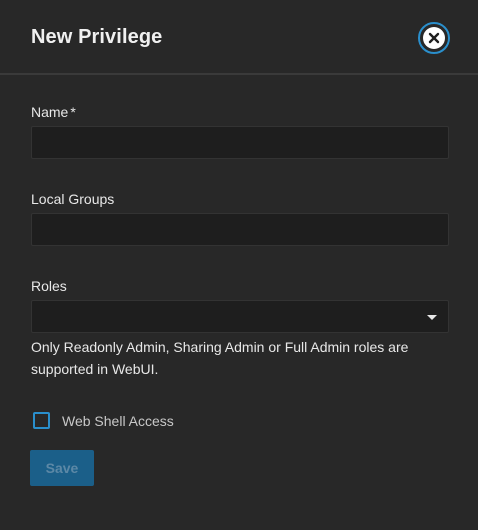 This screenshot has width=478, height=530. I want to click on close-circle-icon, so click(434, 38).